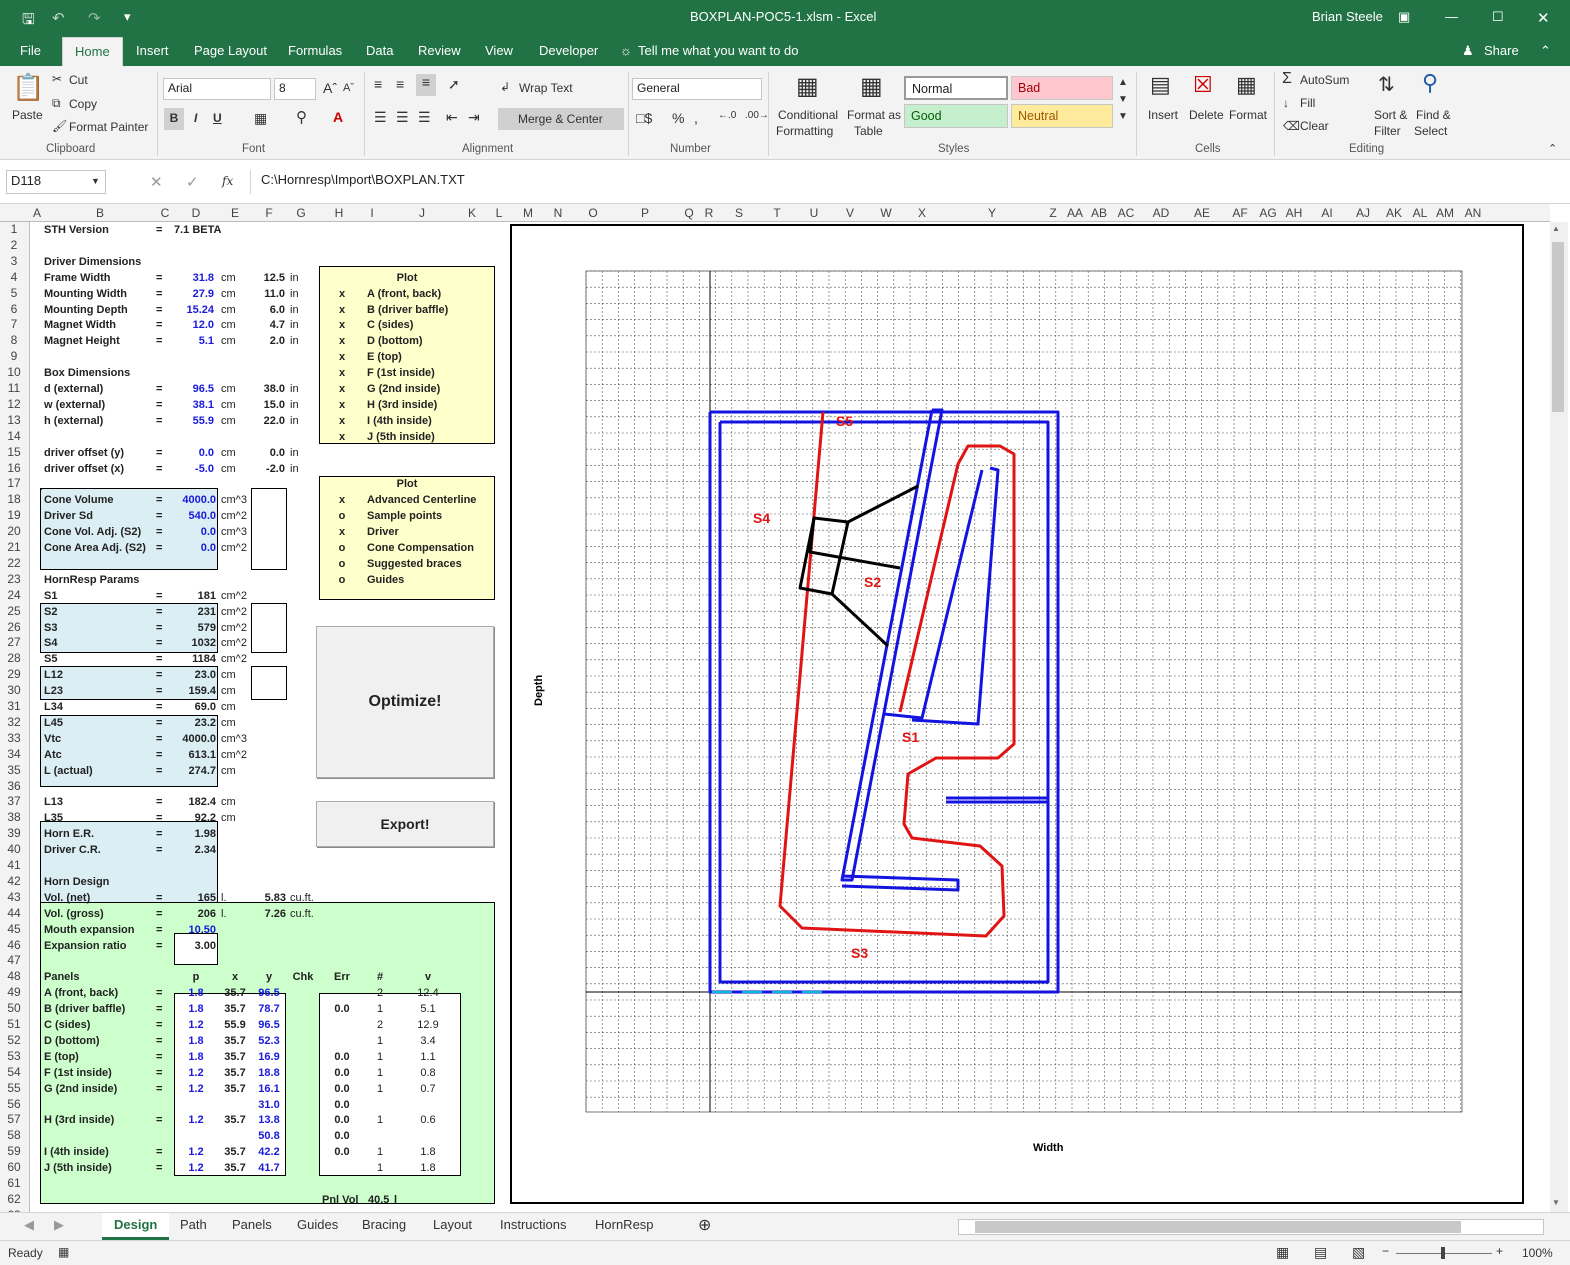  What do you see at coordinates (194, 325) in the screenshot?
I see `driver-dim-cm: 12.0` at bounding box center [194, 325].